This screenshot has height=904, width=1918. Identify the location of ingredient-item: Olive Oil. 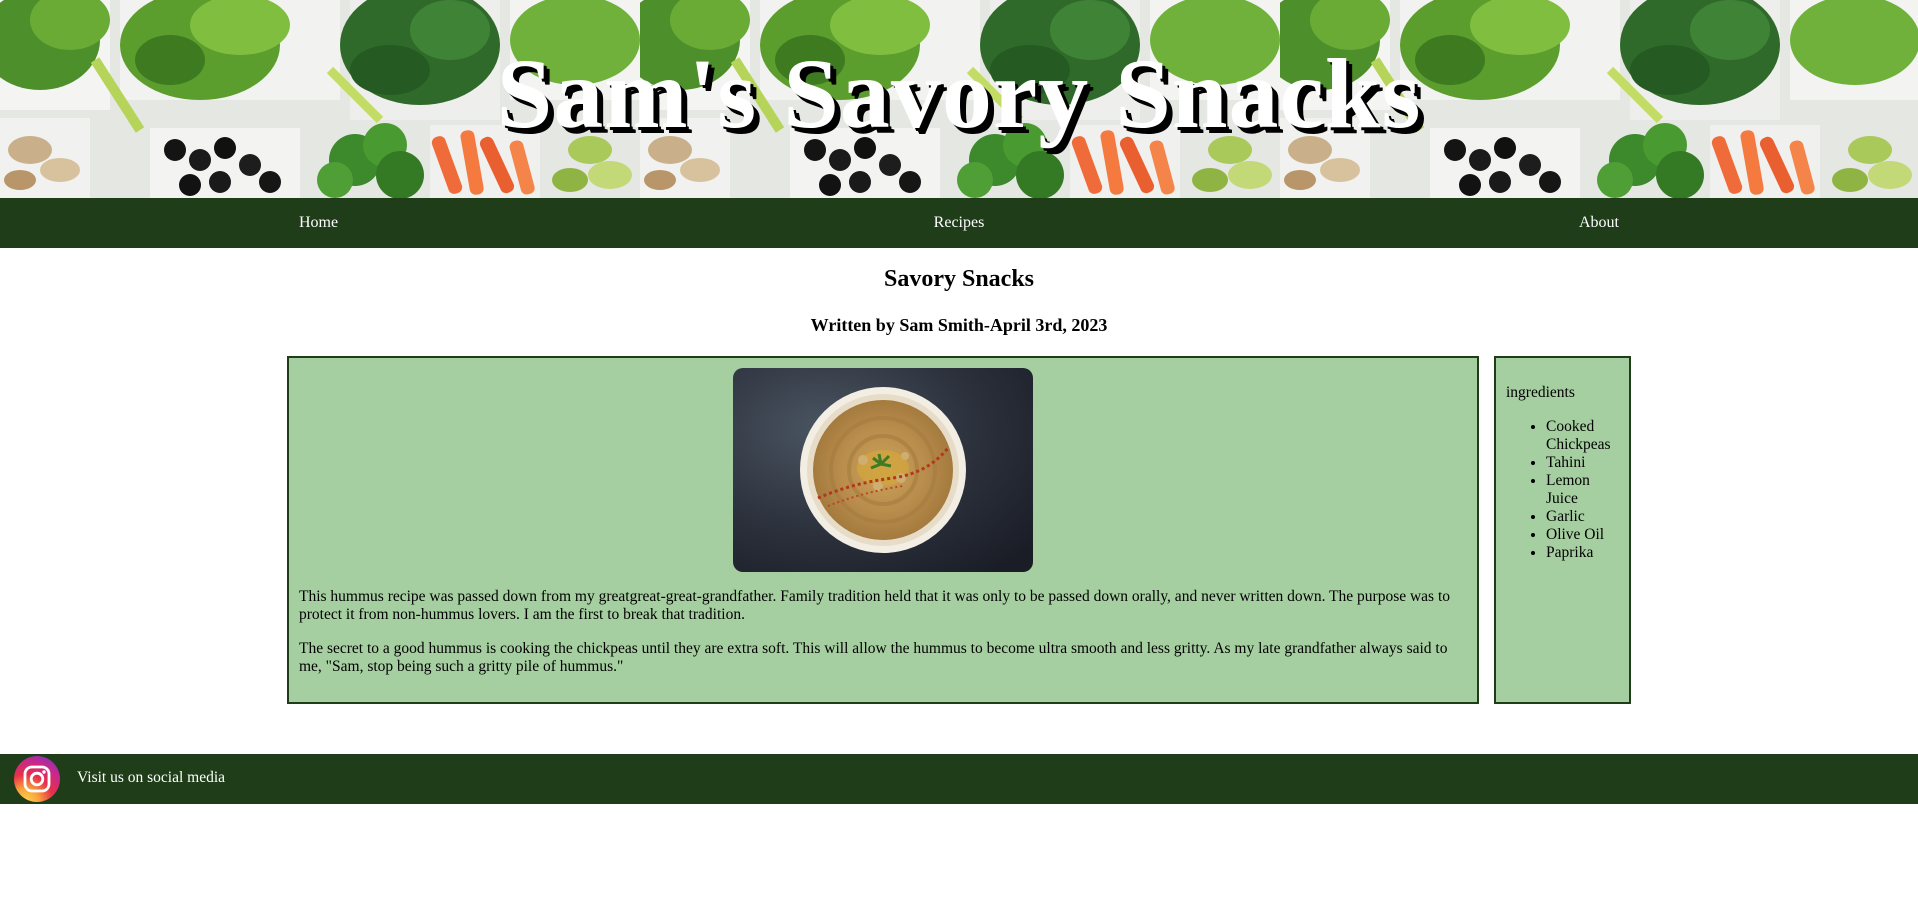
(1582, 535).